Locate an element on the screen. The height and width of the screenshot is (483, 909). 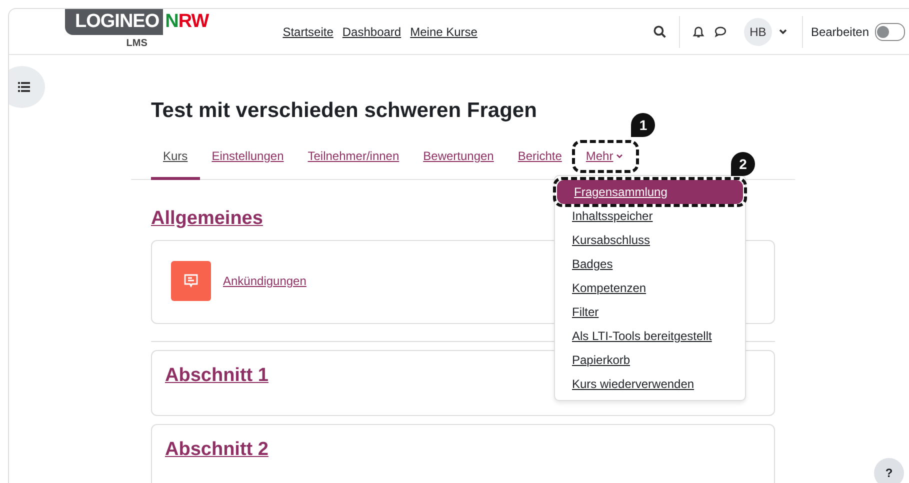
nav-tab: Kurs is located at coordinates (175, 161).